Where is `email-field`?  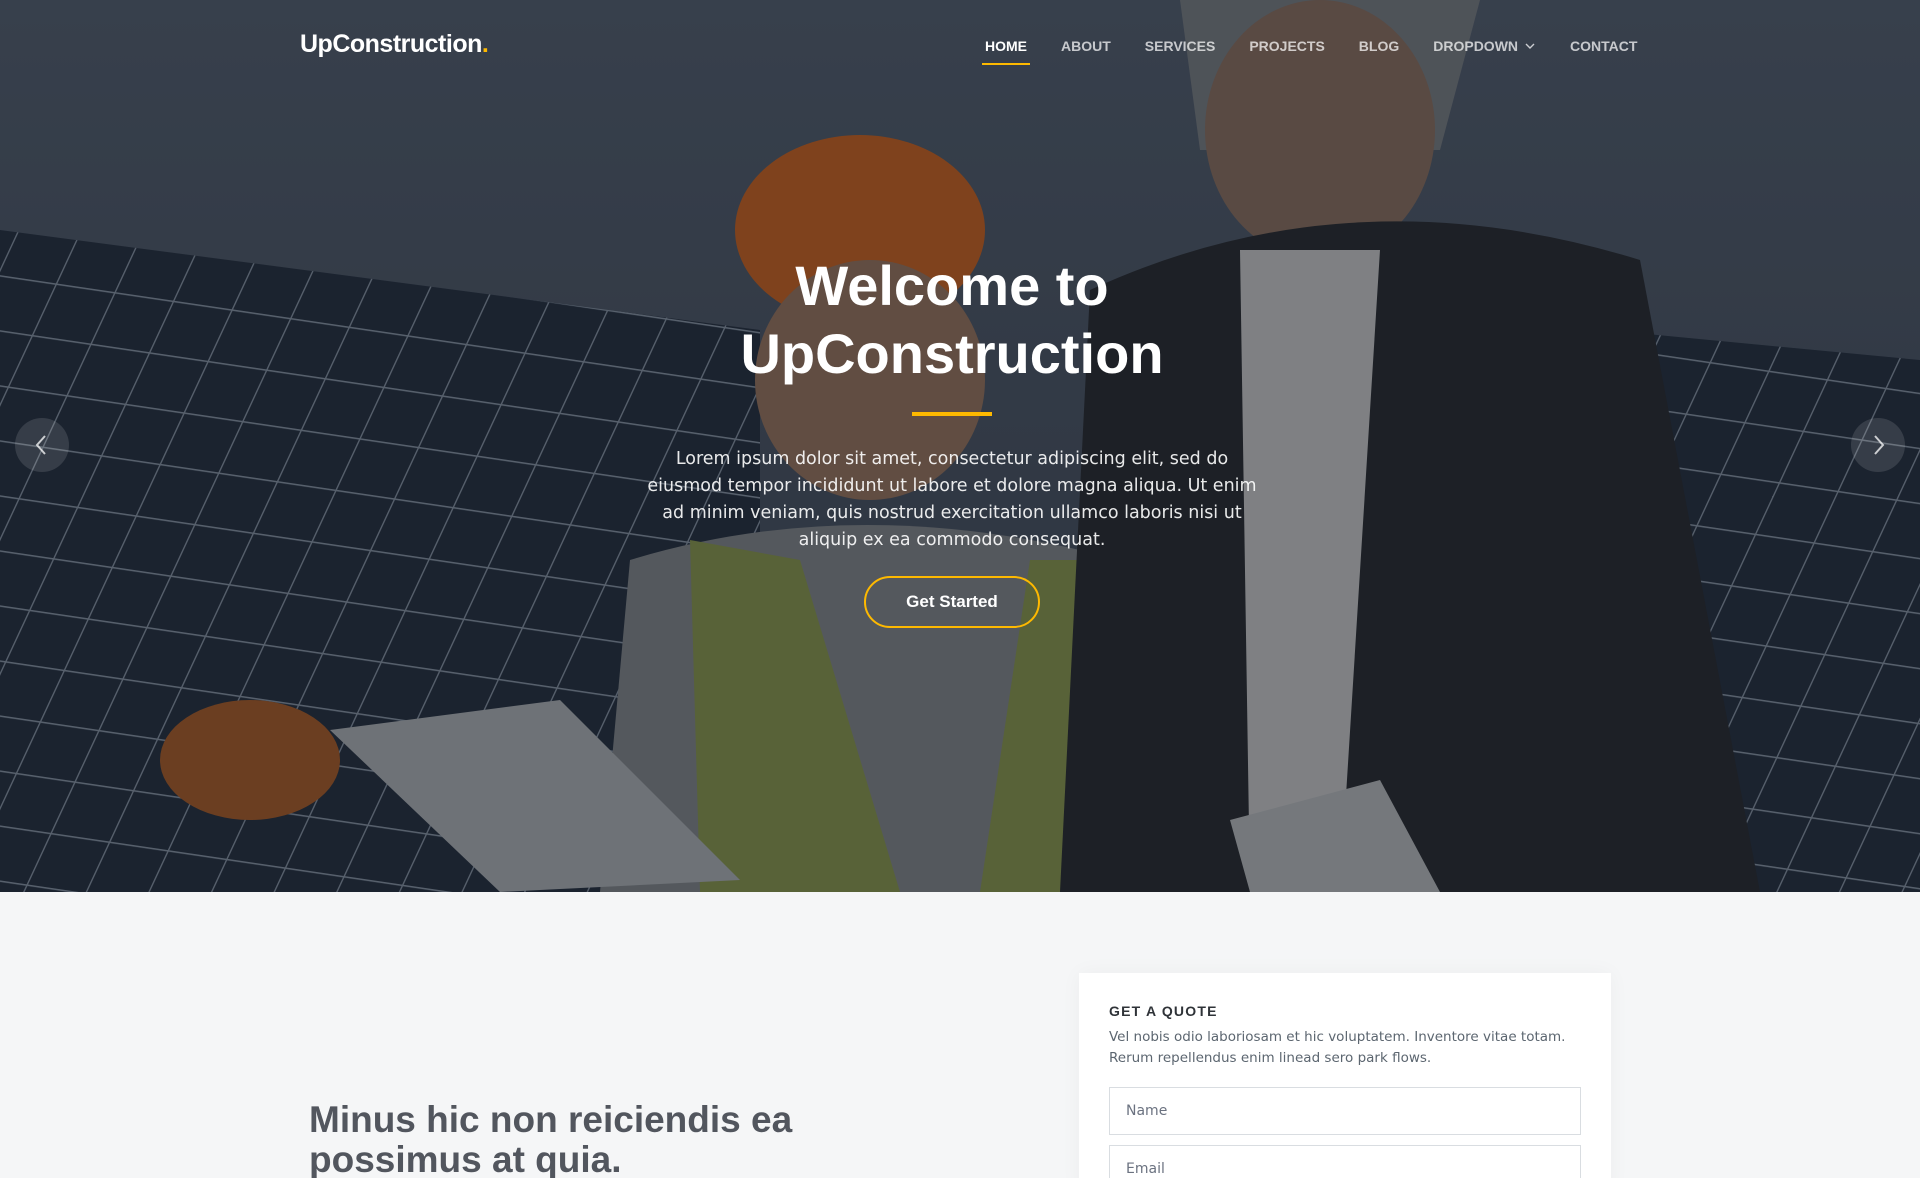
email-field is located at coordinates (1345, 1161).